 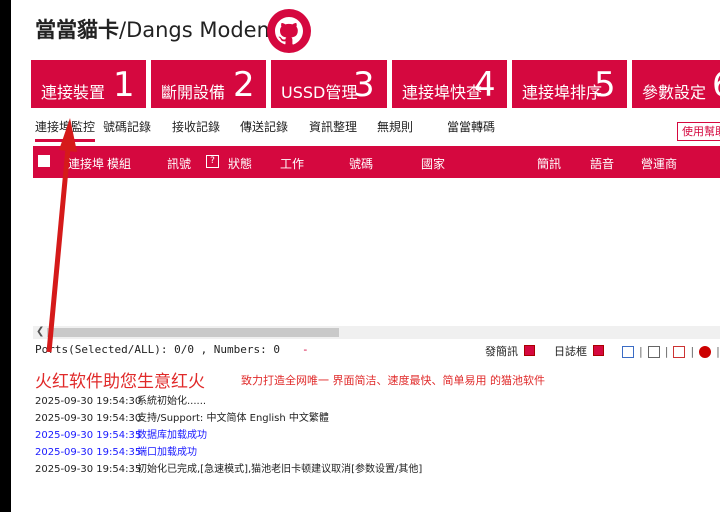 What do you see at coordinates (119, 163) in the screenshot?
I see `col-module: 模組` at bounding box center [119, 163].